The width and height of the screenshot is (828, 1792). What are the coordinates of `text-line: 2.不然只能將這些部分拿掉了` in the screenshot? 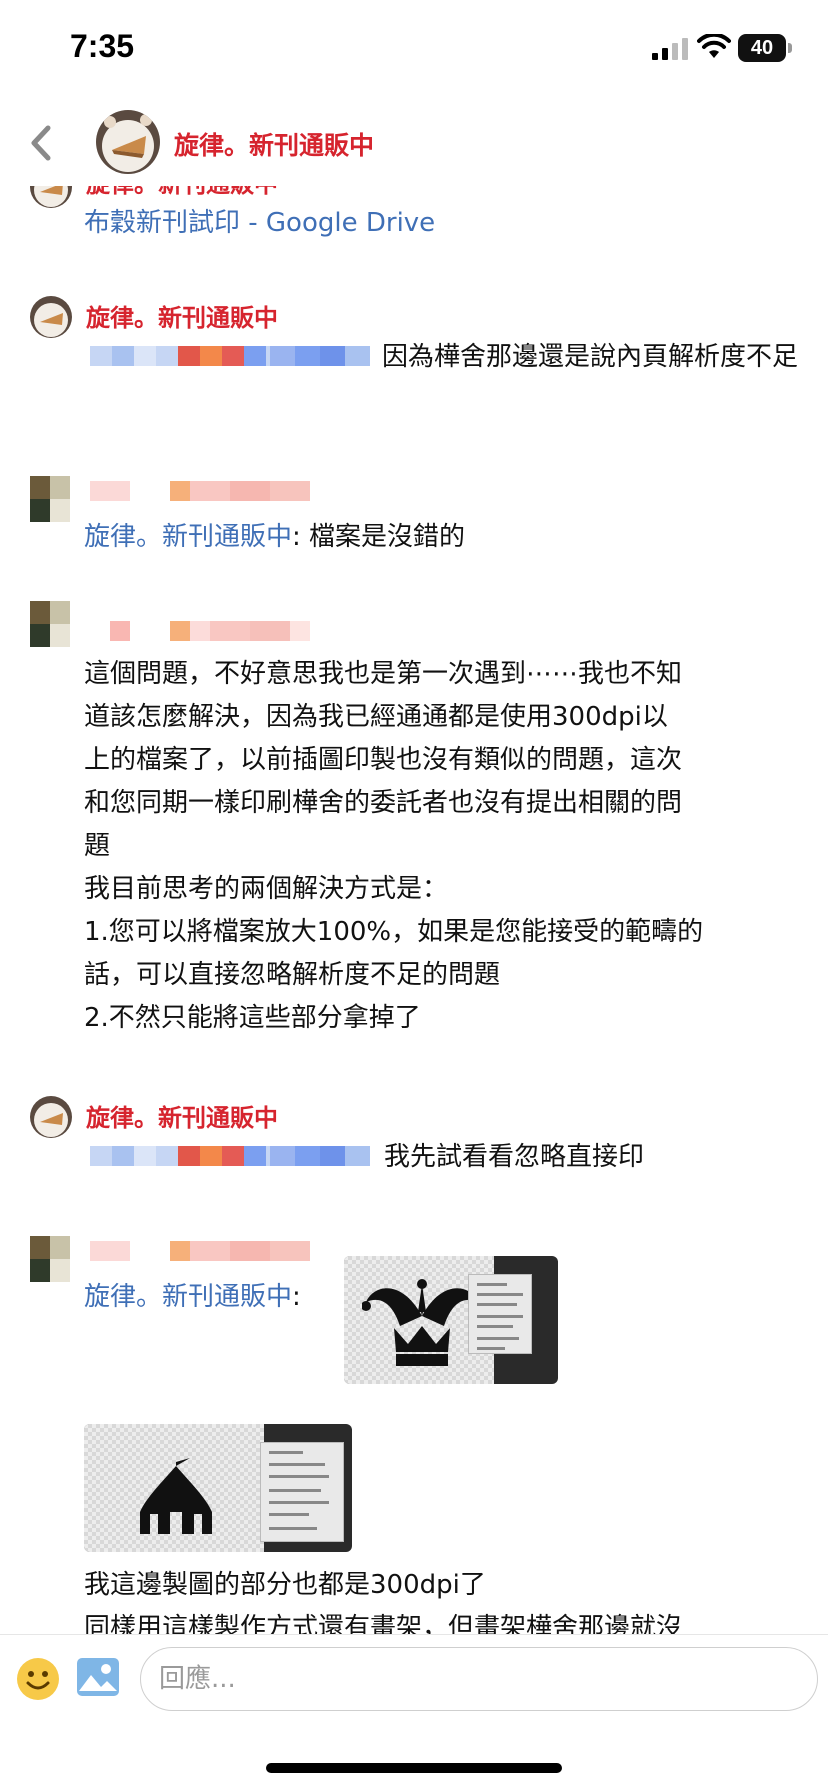 It's located at (252, 1018).